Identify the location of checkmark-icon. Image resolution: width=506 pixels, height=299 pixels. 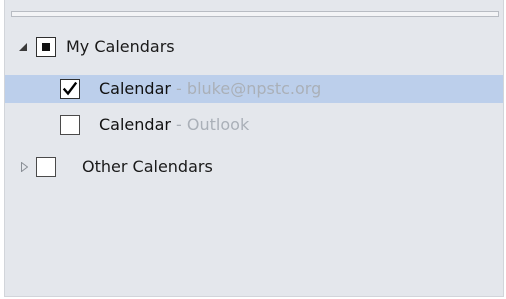
(70, 88).